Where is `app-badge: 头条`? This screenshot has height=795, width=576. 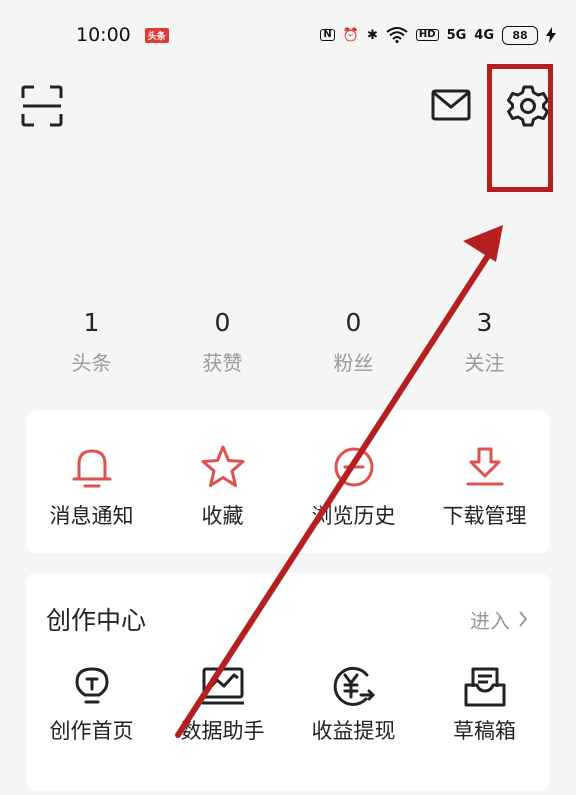 app-badge: 头条 is located at coordinates (156, 35).